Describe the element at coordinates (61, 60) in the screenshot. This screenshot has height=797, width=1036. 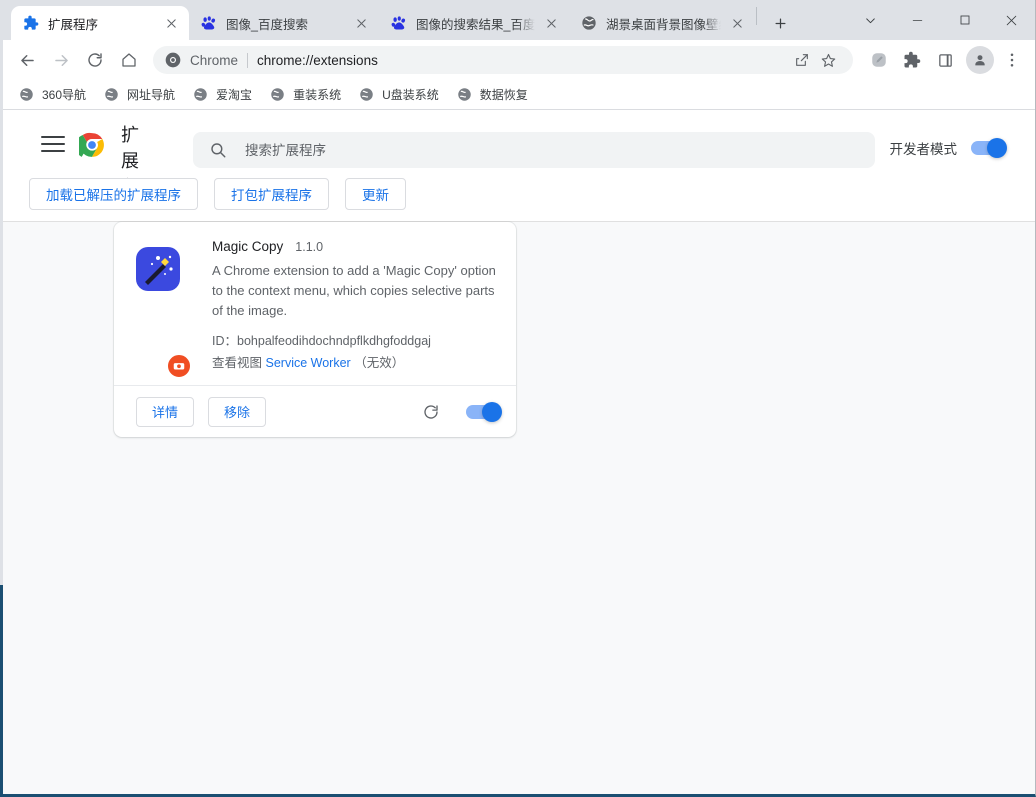
I see `forward-arrow-icon` at that location.